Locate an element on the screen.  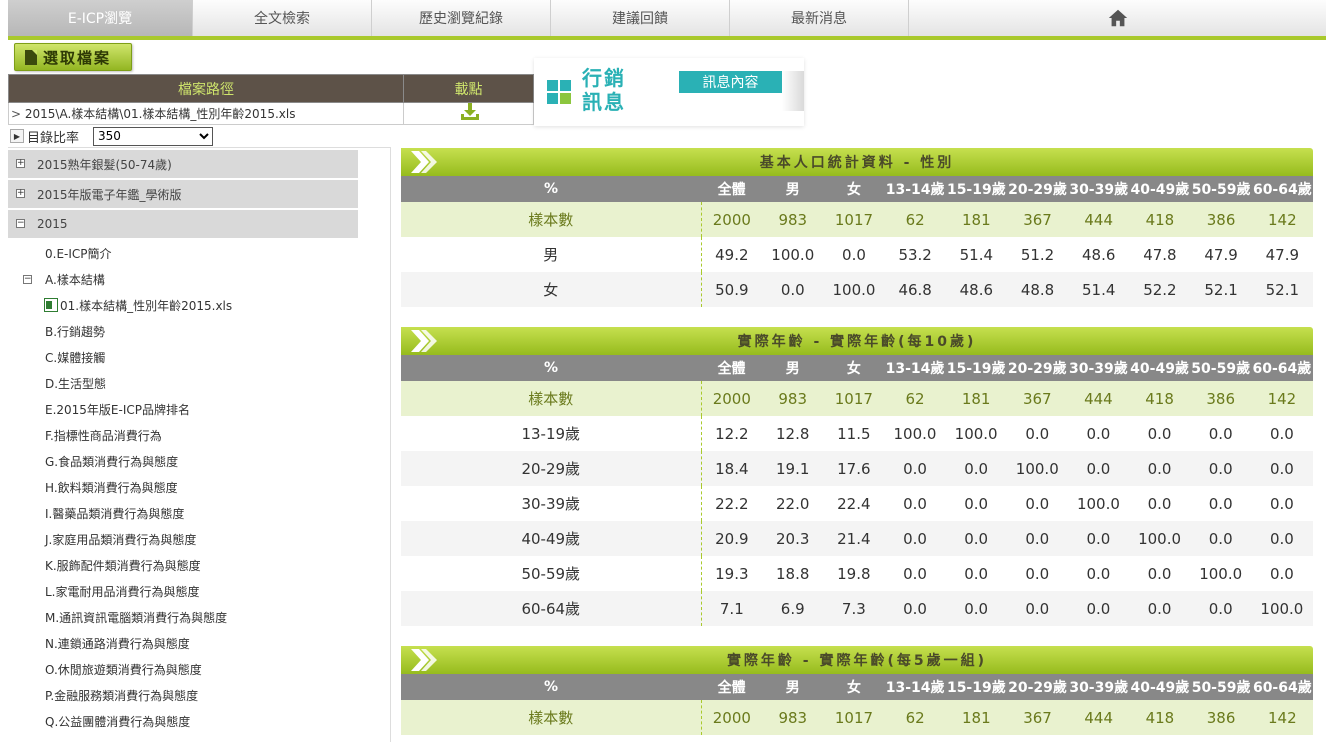
nav-tab-eicp-browse: E-ICP瀏覽 is located at coordinates (100, 18).